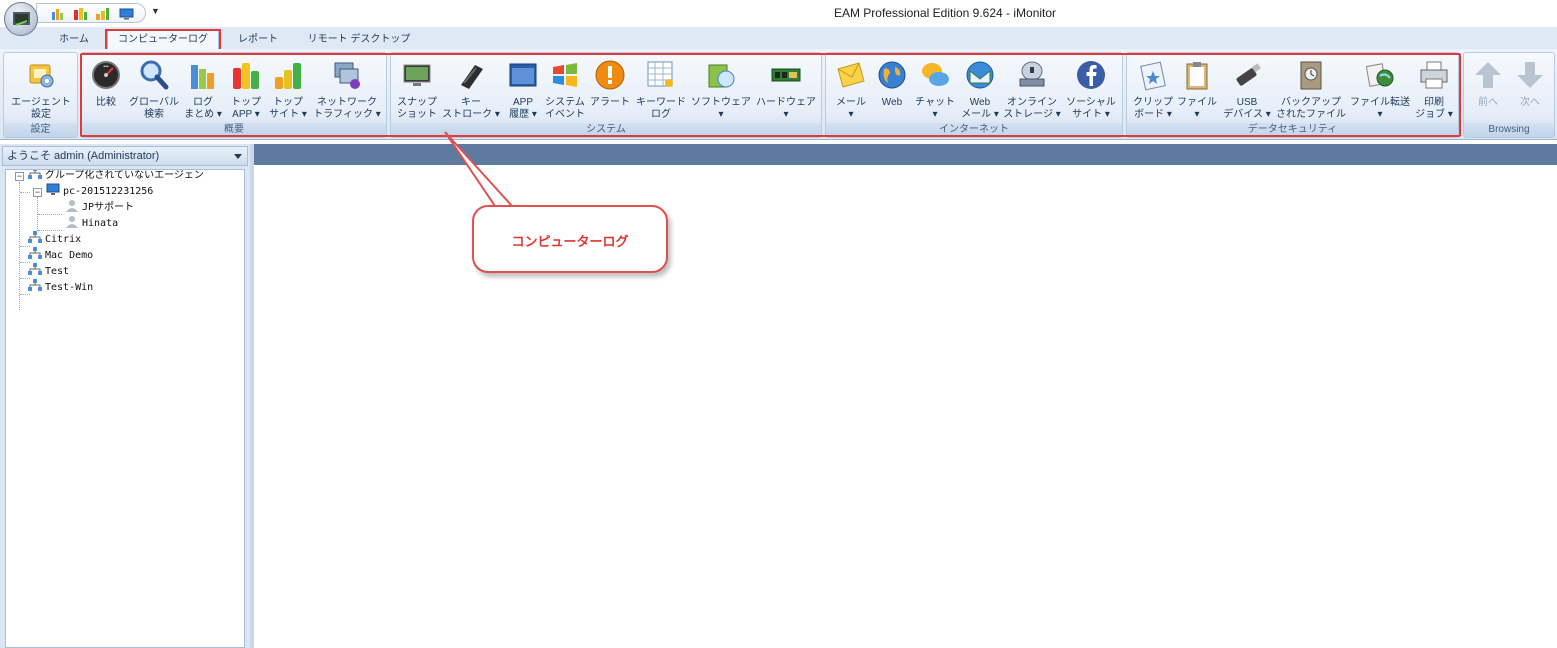 This screenshot has height=648, width=1557. What do you see at coordinates (163, 40) in the screenshot?
I see `tab-highlight-box` at bounding box center [163, 40].